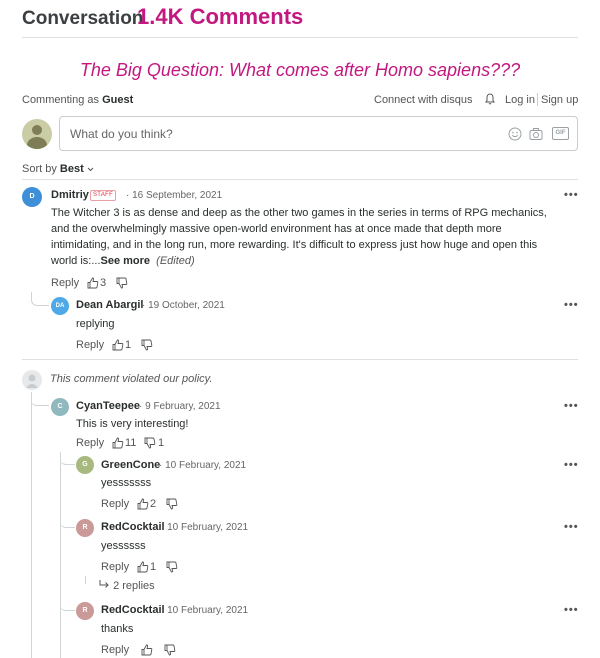 This screenshot has height=658, width=600. What do you see at coordinates (126, 261) in the screenshot?
I see `see-more-link: See more` at bounding box center [126, 261].